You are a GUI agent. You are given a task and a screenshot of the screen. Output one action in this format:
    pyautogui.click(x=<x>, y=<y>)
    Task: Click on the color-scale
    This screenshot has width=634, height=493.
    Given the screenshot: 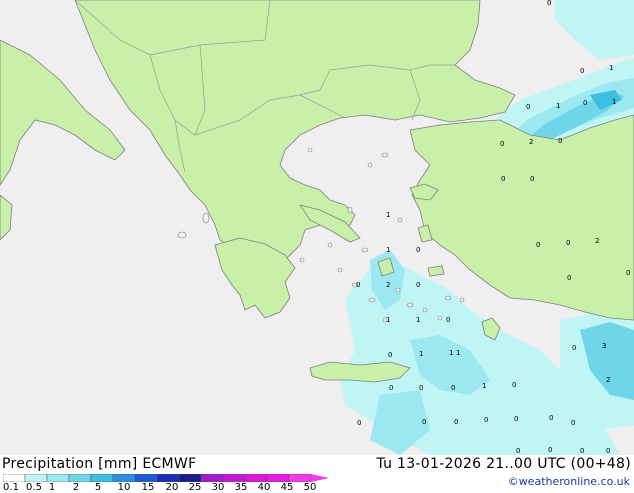 What is the action you would take?
    pyautogui.click(x=166, y=478)
    